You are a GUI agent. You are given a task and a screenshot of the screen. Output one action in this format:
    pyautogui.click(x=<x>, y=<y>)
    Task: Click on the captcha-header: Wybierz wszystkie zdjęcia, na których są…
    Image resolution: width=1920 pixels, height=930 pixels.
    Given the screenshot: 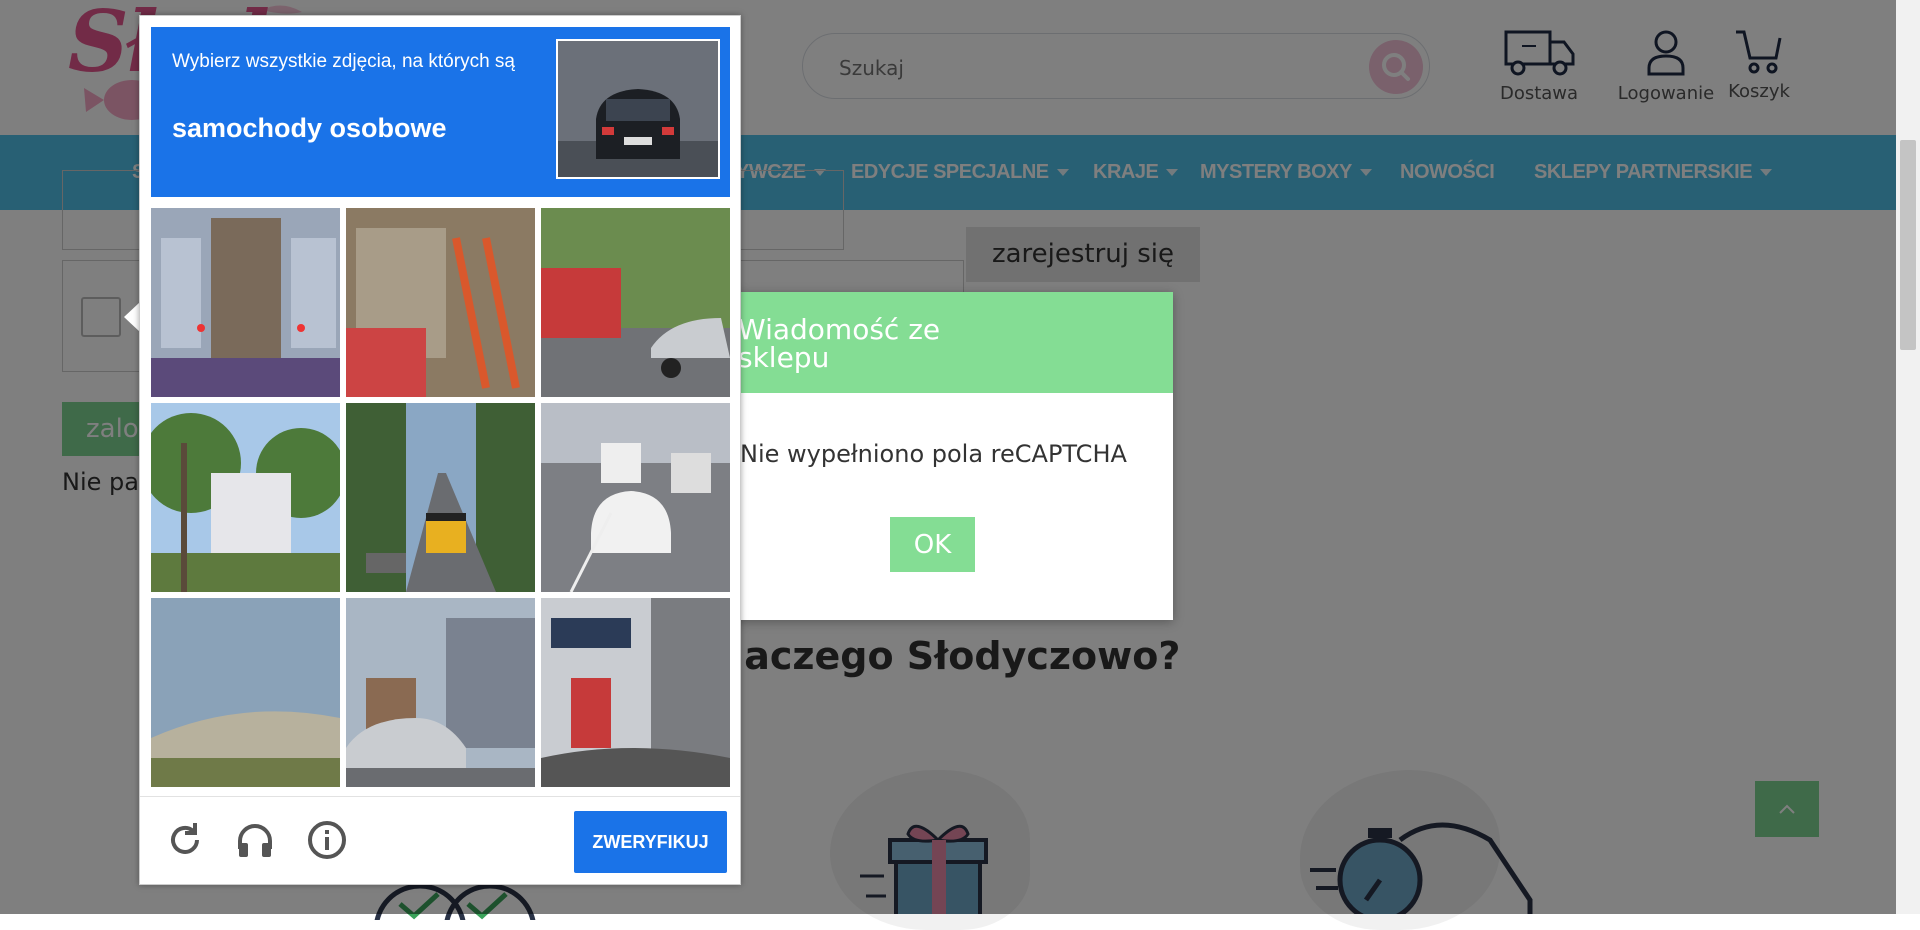 What is the action you would take?
    pyautogui.click(x=440, y=112)
    